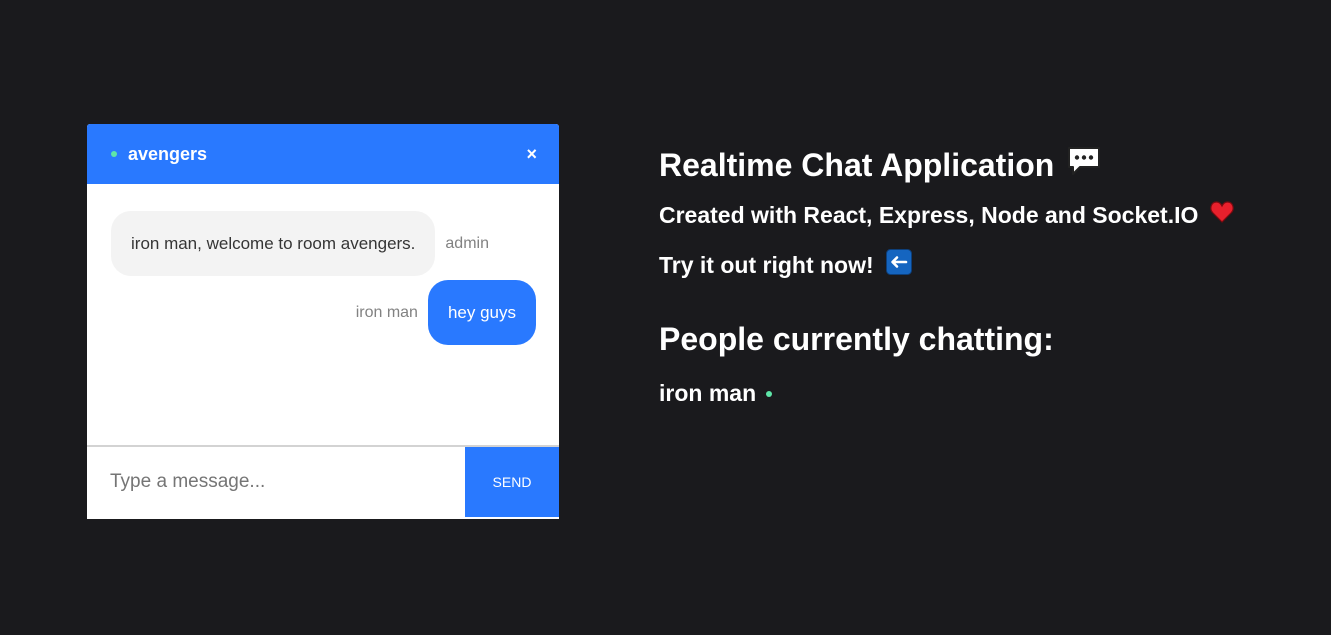 Image resolution: width=1331 pixels, height=635 pixels. What do you see at coordinates (946, 265) in the screenshot?
I see `cta-text-row: Try it out right now!` at bounding box center [946, 265].